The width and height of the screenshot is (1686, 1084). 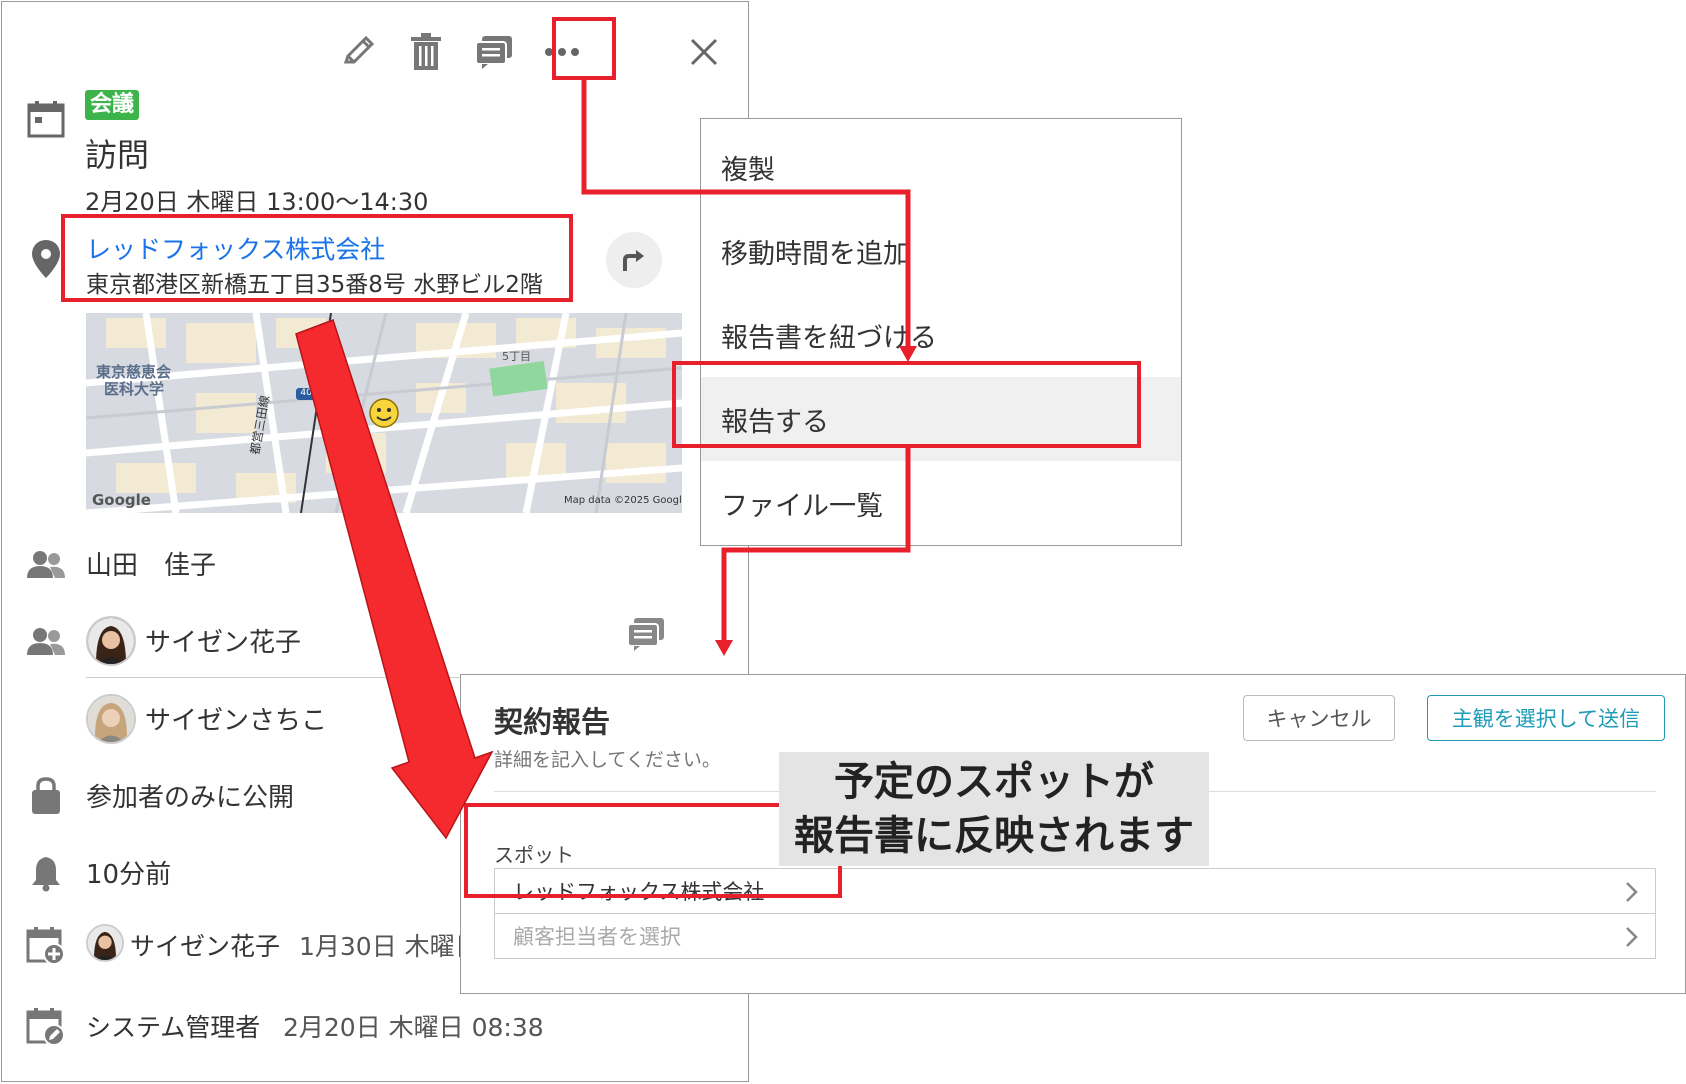 What do you see at coordinates (426, 52) in the screenshot?
I see `trash-icon` at bounding box center [426, 52].